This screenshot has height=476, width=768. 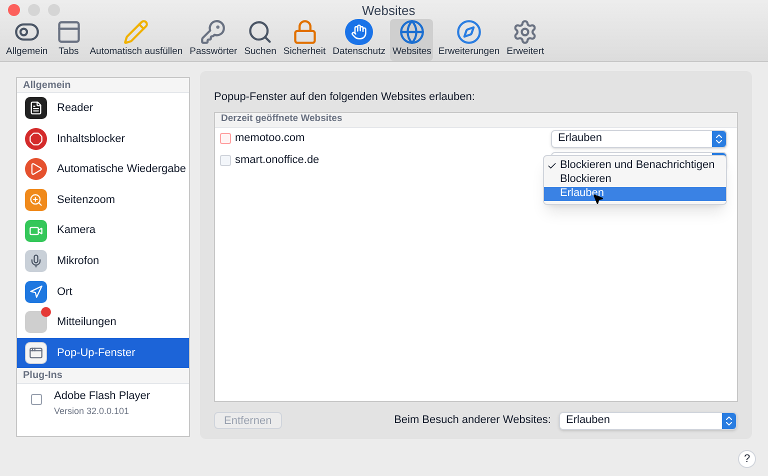 What do you see at coordinates (225, 160) in the screenshot?
I see `page-icon` at bounding box center [225, 160].